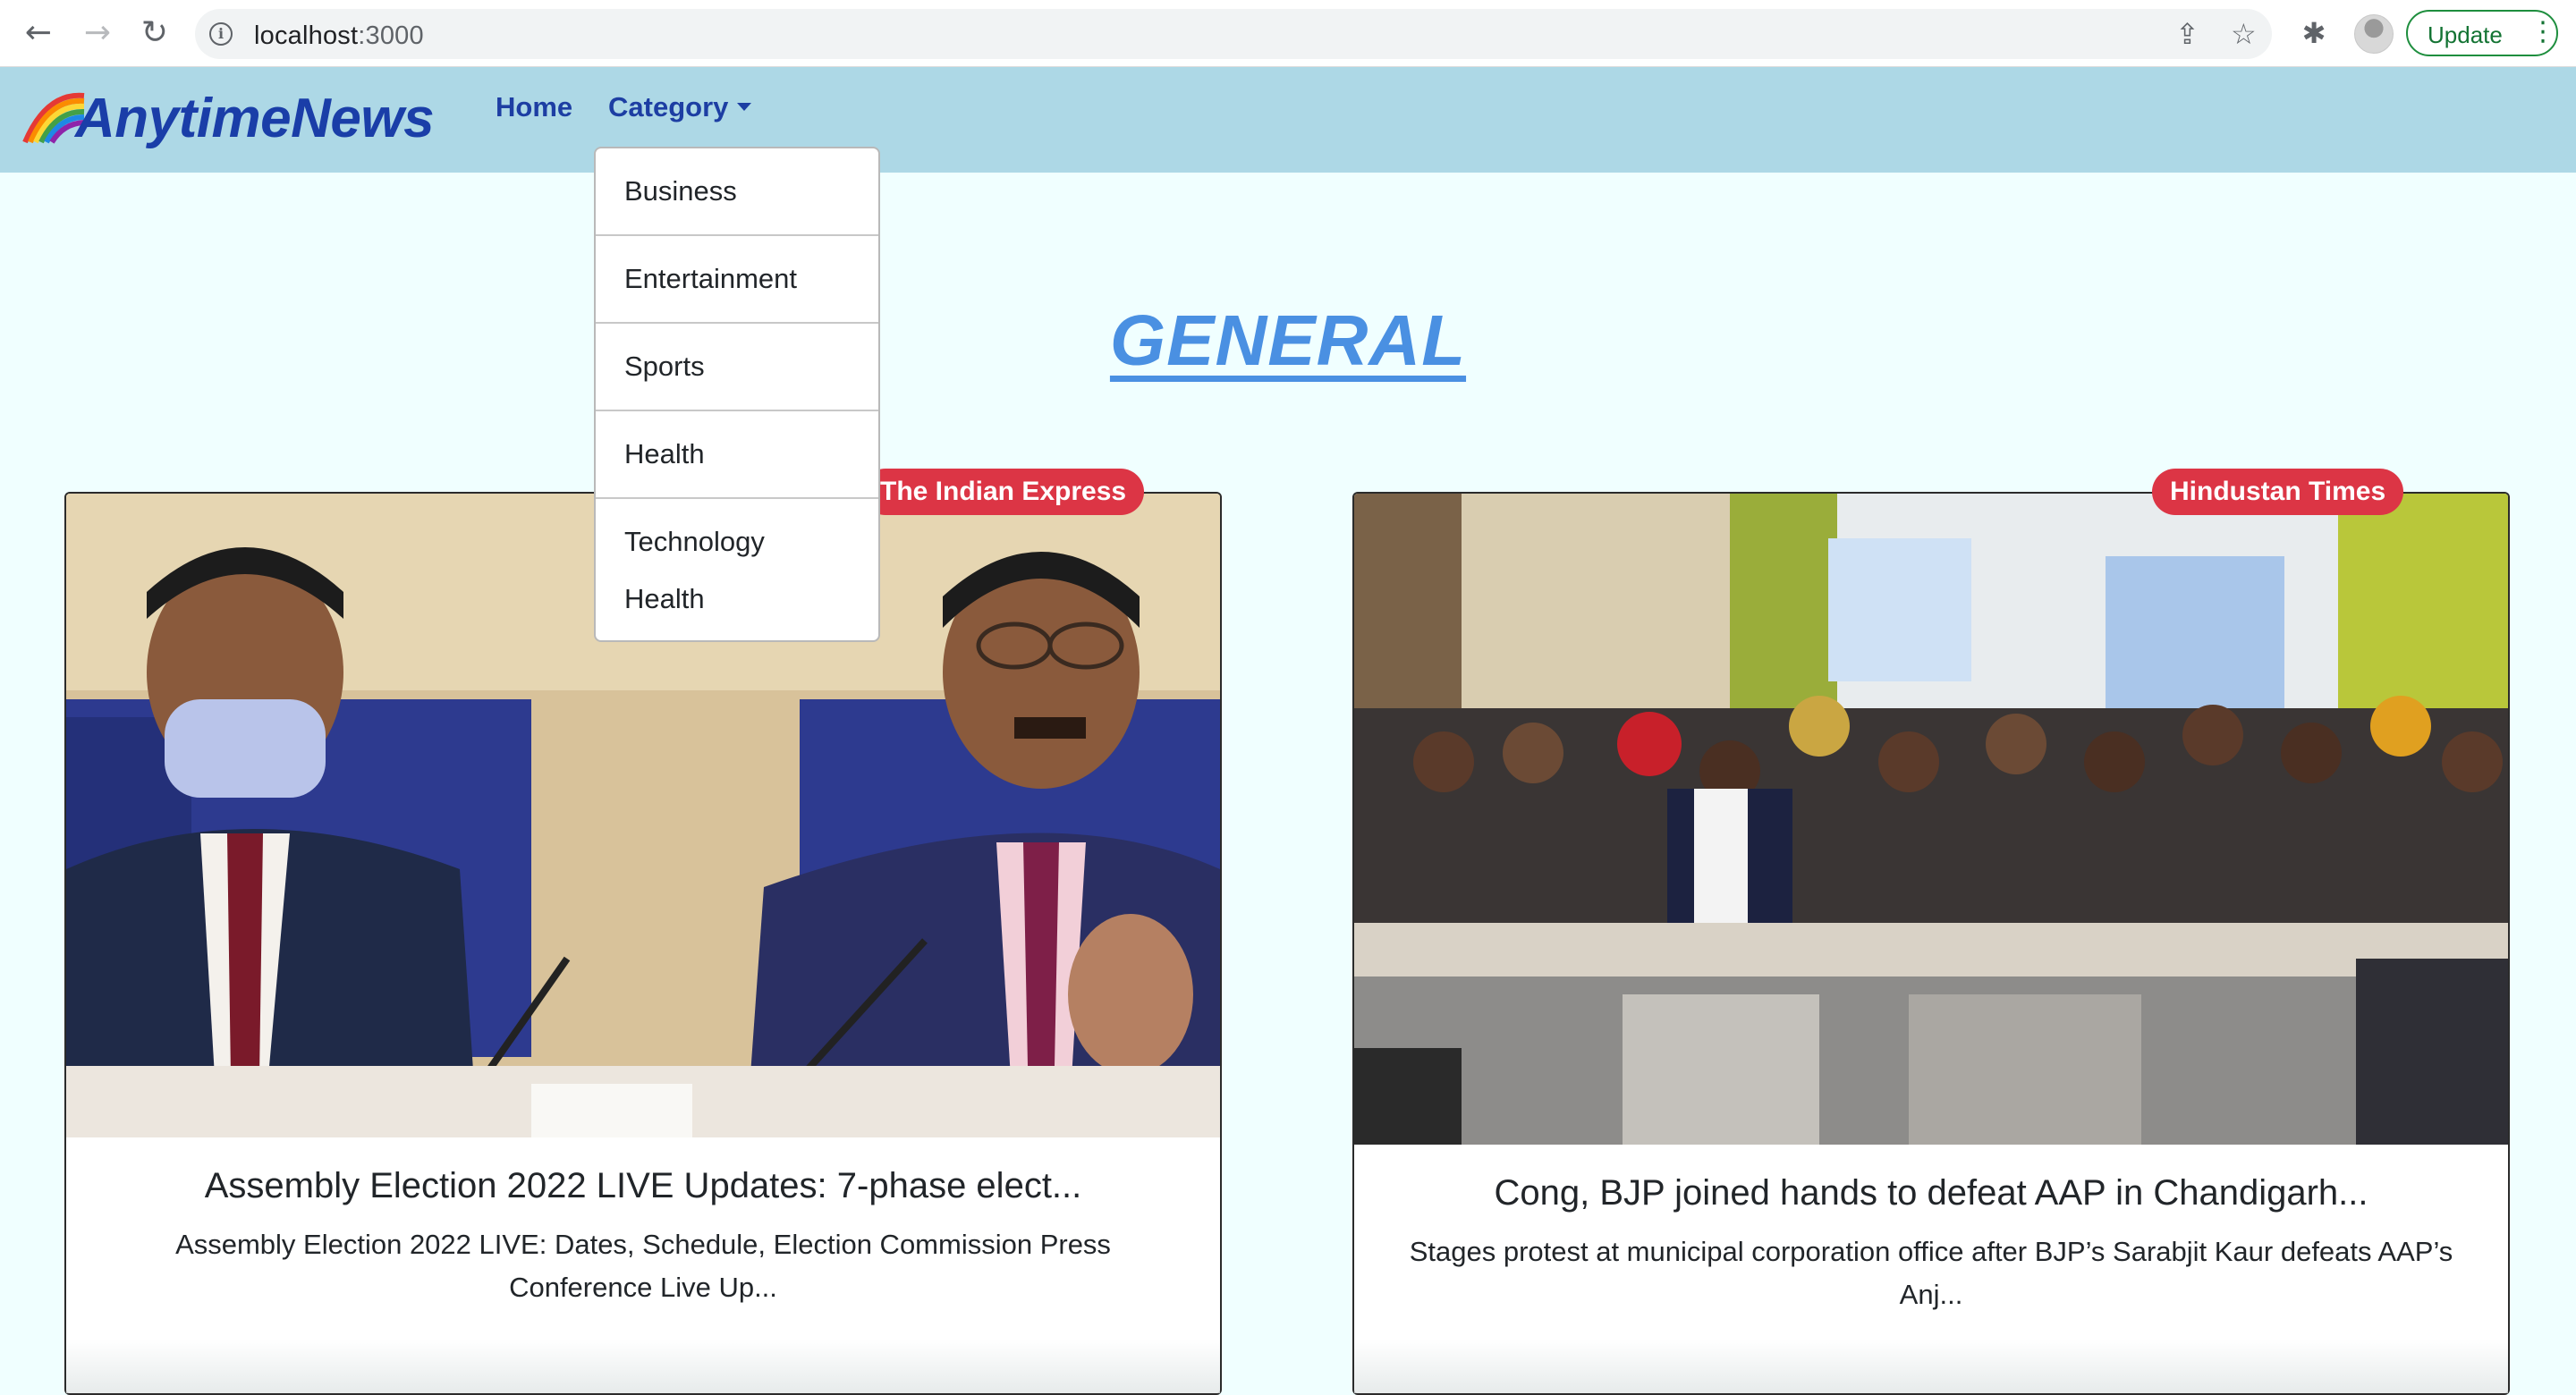 This screenshot has height=1395, width=2576. I want to click on kebab-menu-icon: ⋮, so click(2542, 32).